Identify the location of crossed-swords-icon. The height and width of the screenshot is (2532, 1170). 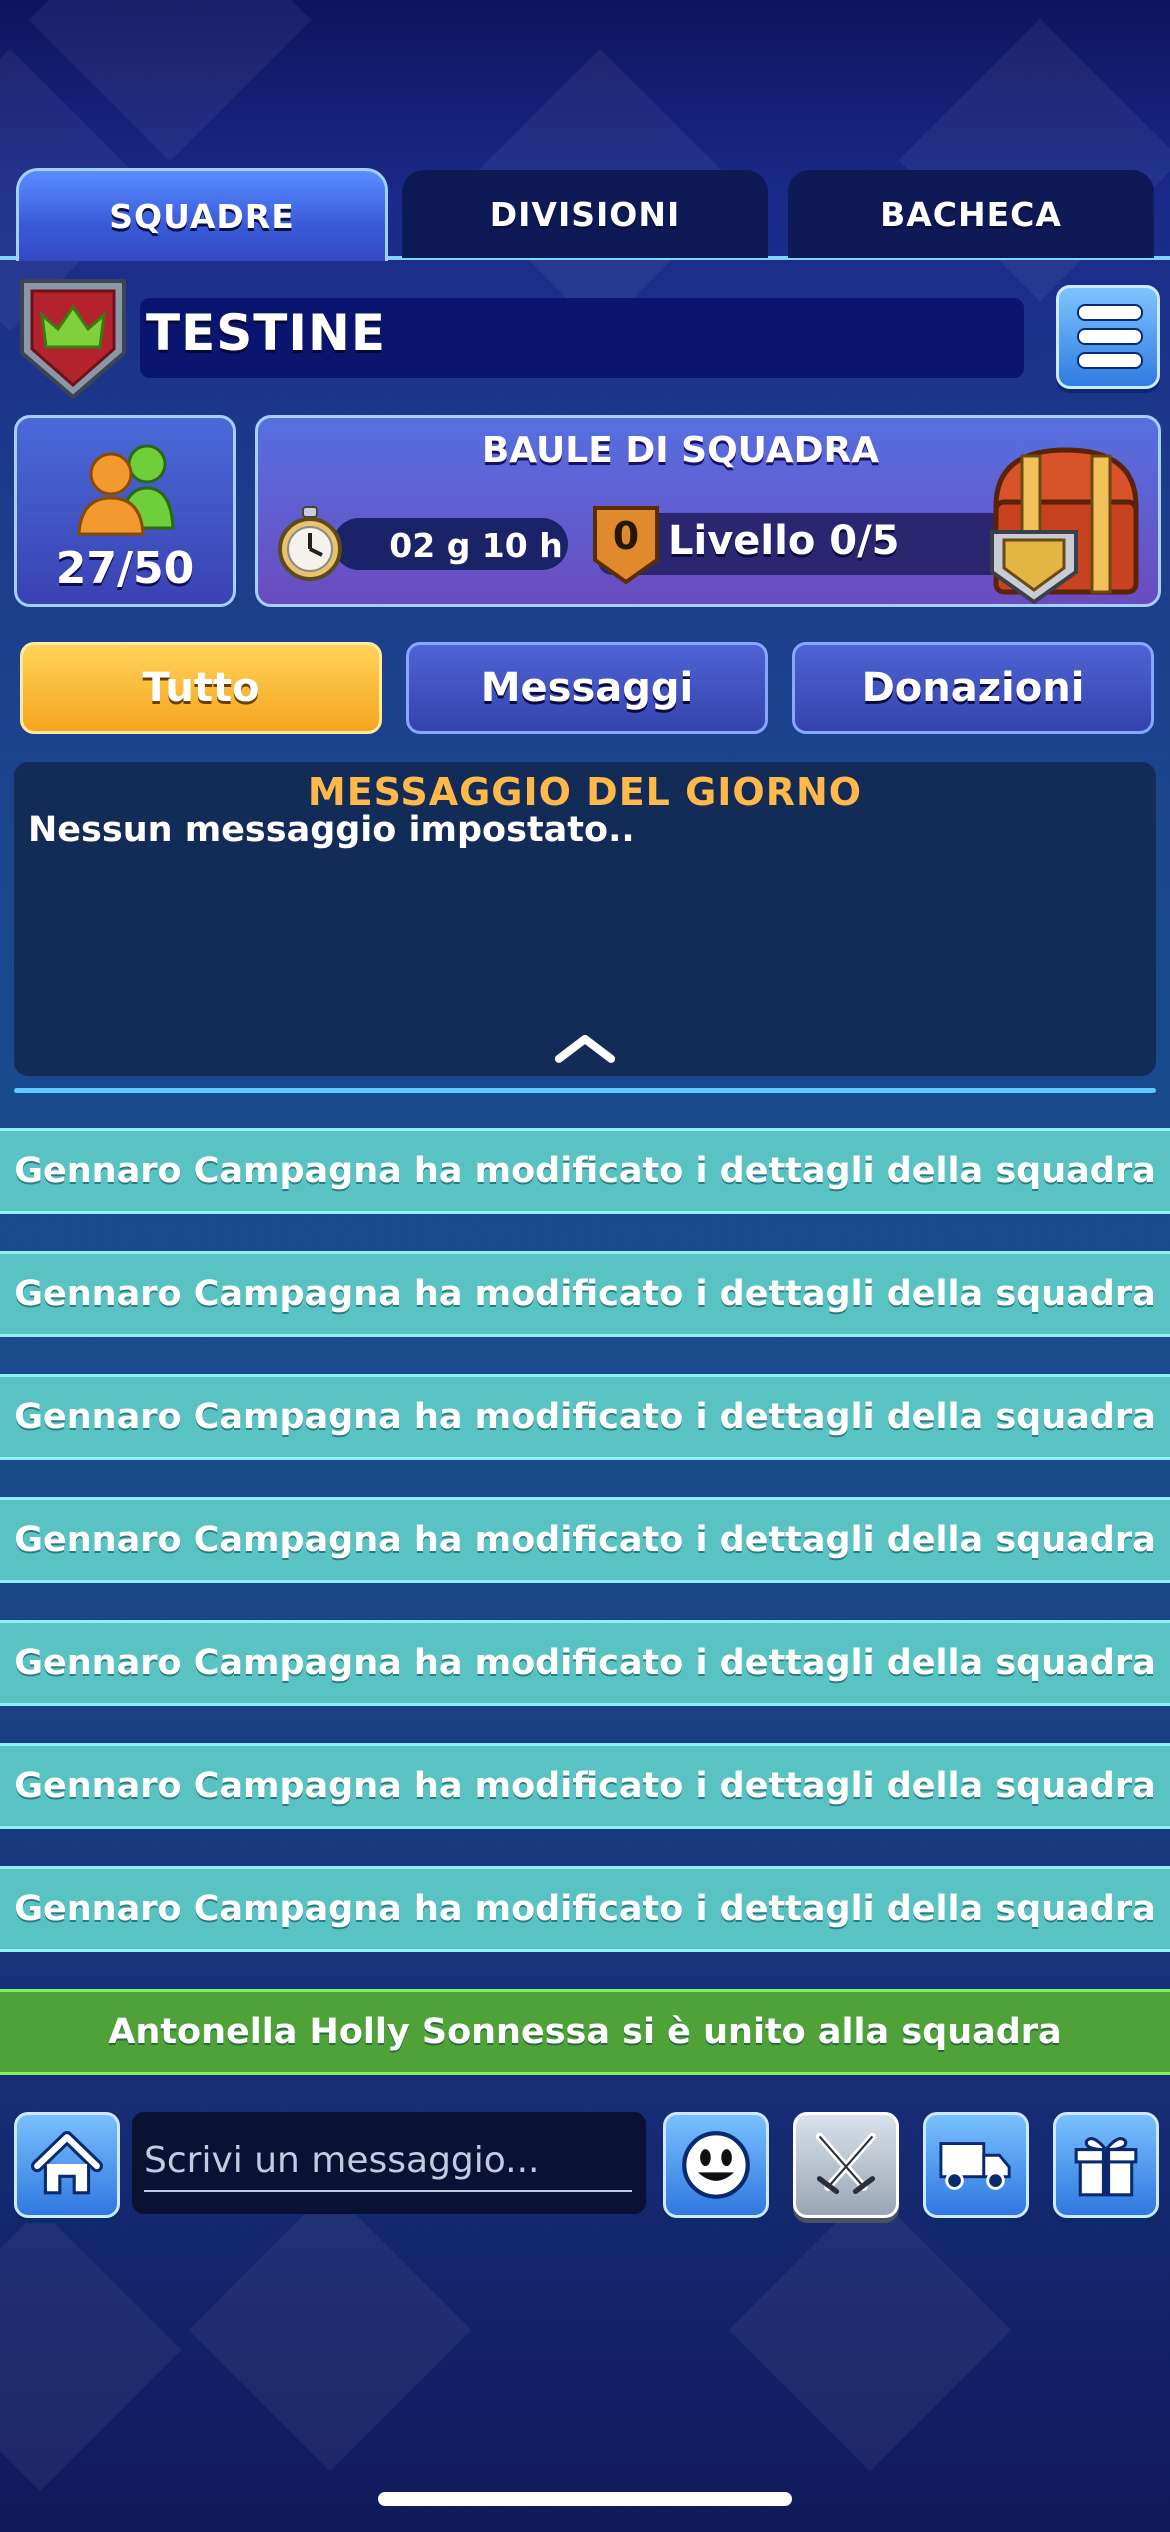
(846, 2163).